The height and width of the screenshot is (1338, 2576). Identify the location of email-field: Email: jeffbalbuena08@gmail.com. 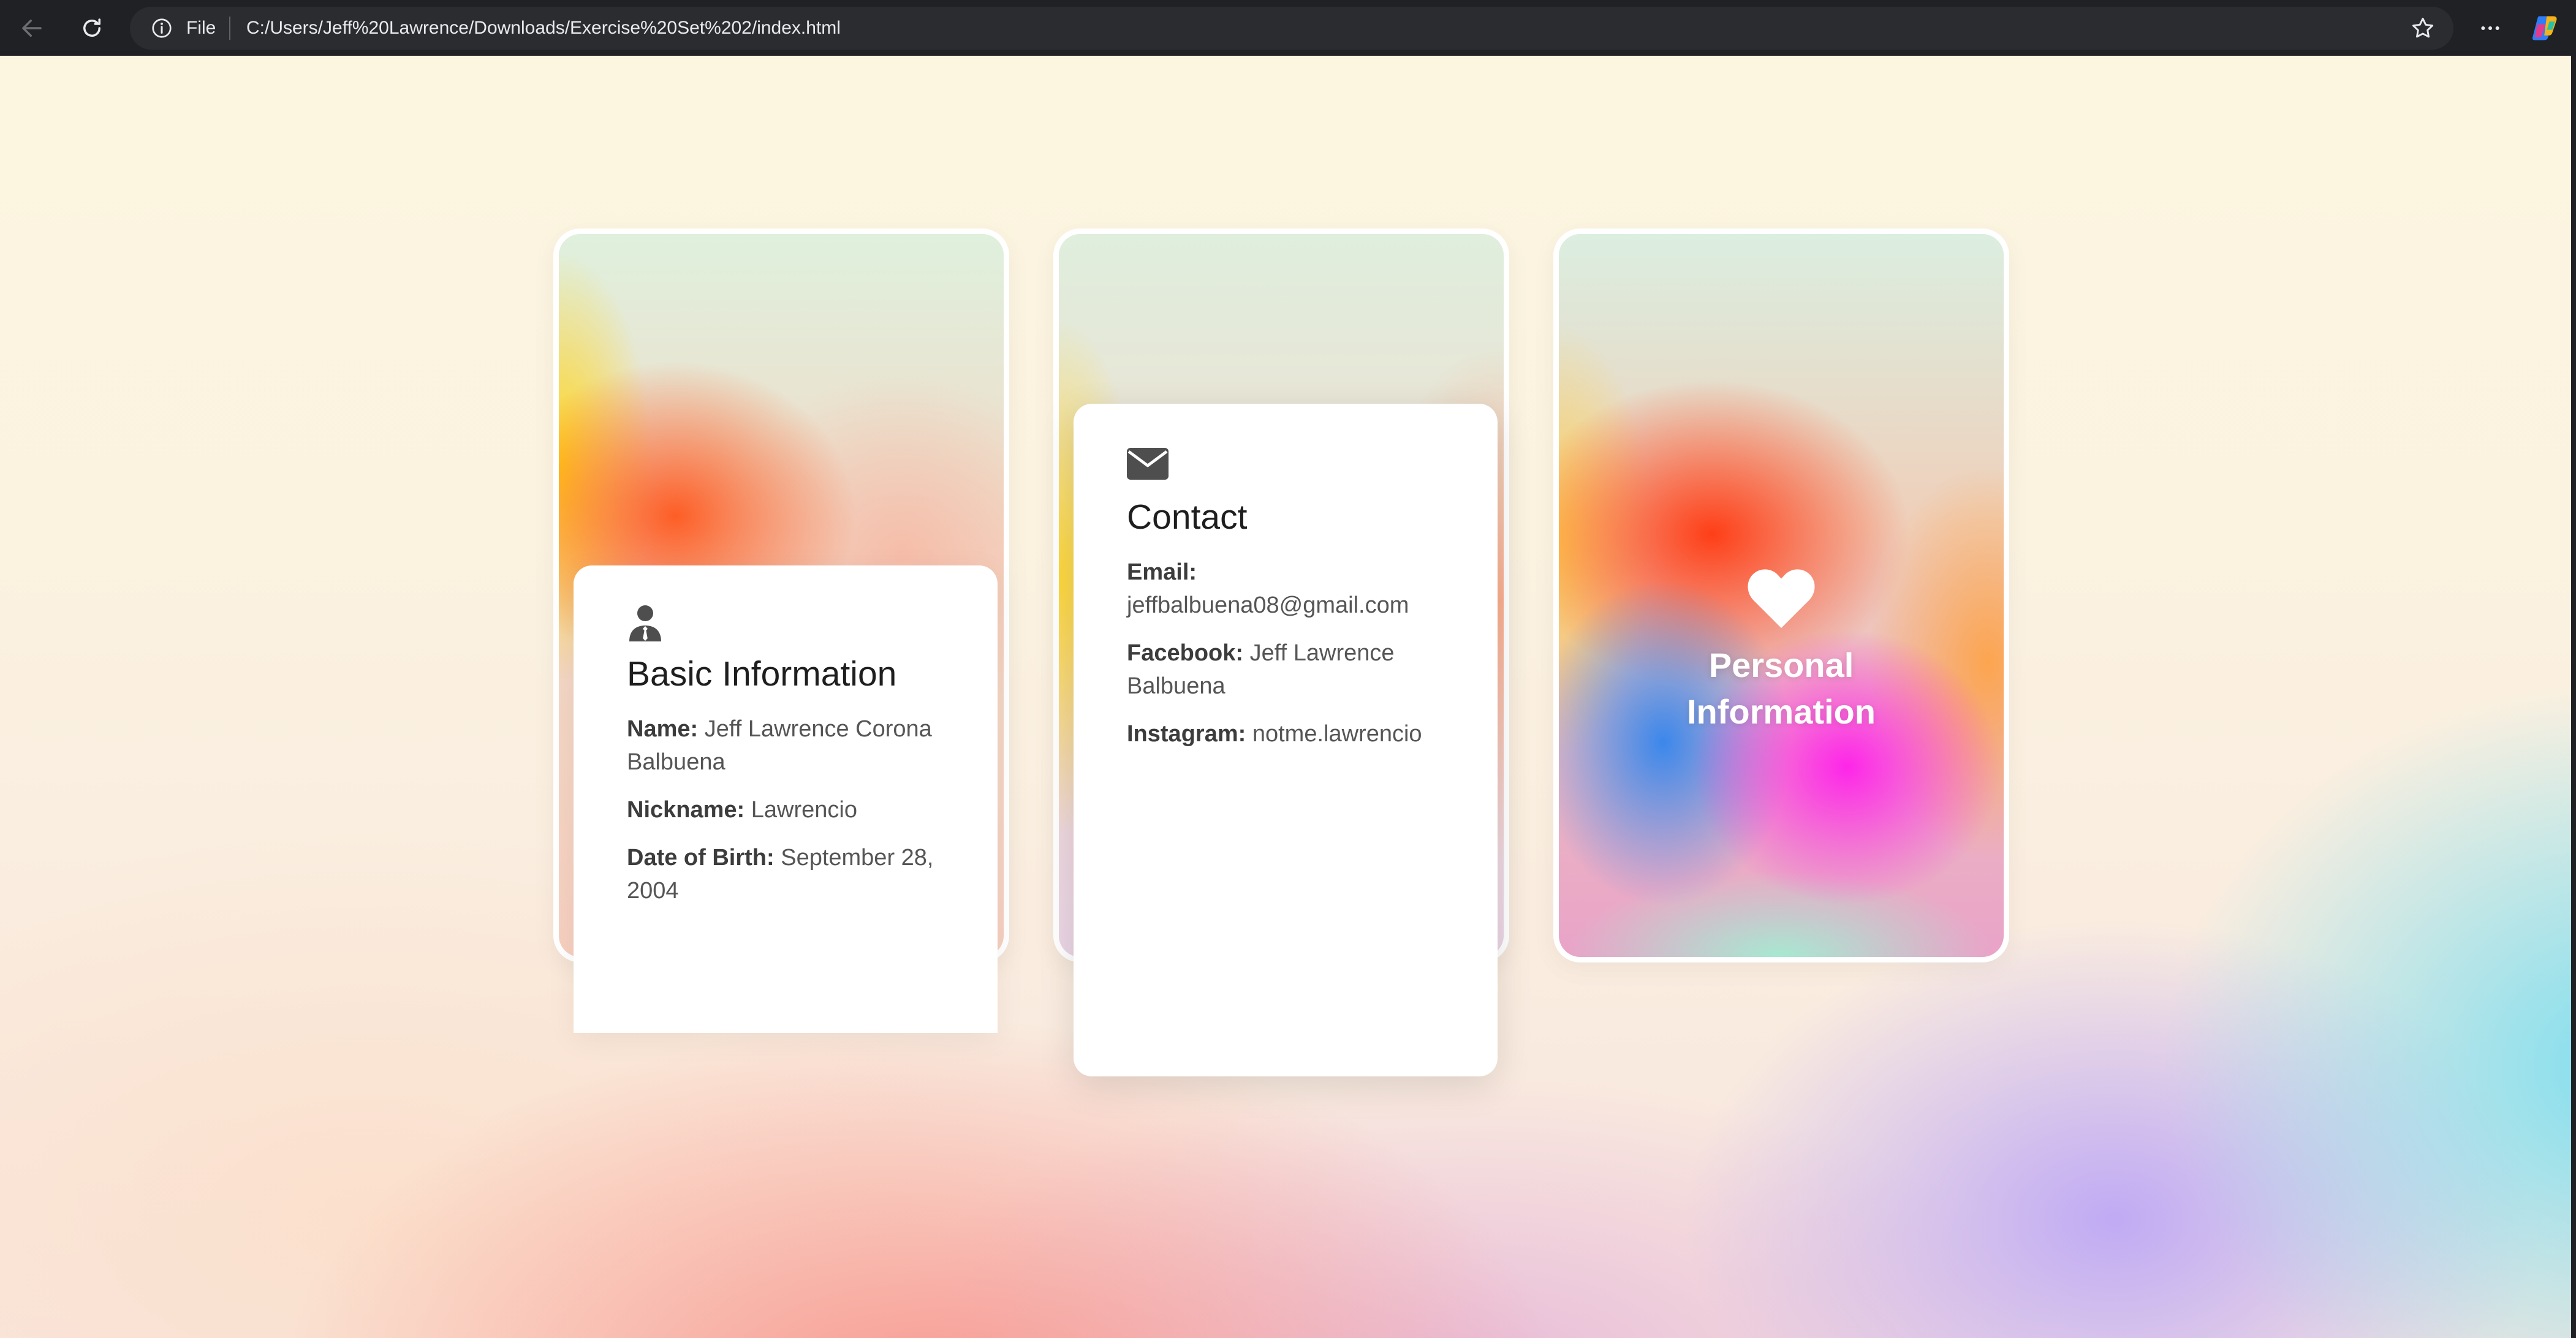
(1288, 589).